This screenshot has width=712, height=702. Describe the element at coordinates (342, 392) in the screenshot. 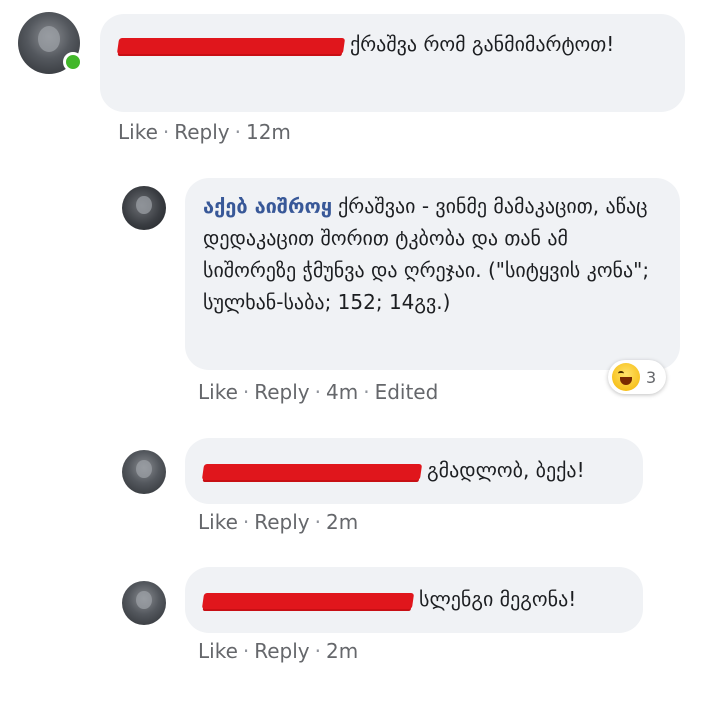

I see `timestamp: 4m` at that location.